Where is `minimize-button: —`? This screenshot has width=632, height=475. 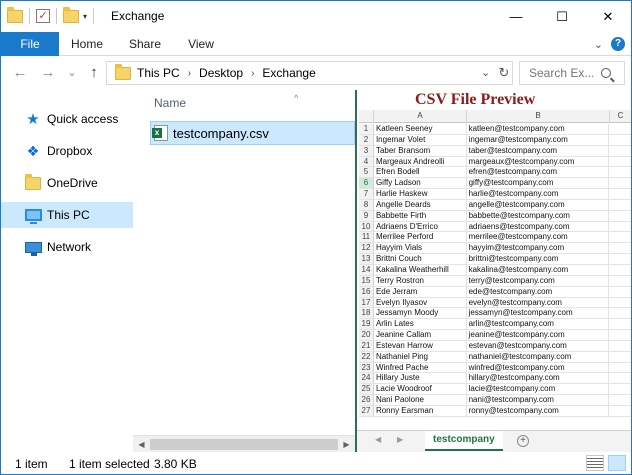 minimize-button: — is located at coordinates (516, 16).